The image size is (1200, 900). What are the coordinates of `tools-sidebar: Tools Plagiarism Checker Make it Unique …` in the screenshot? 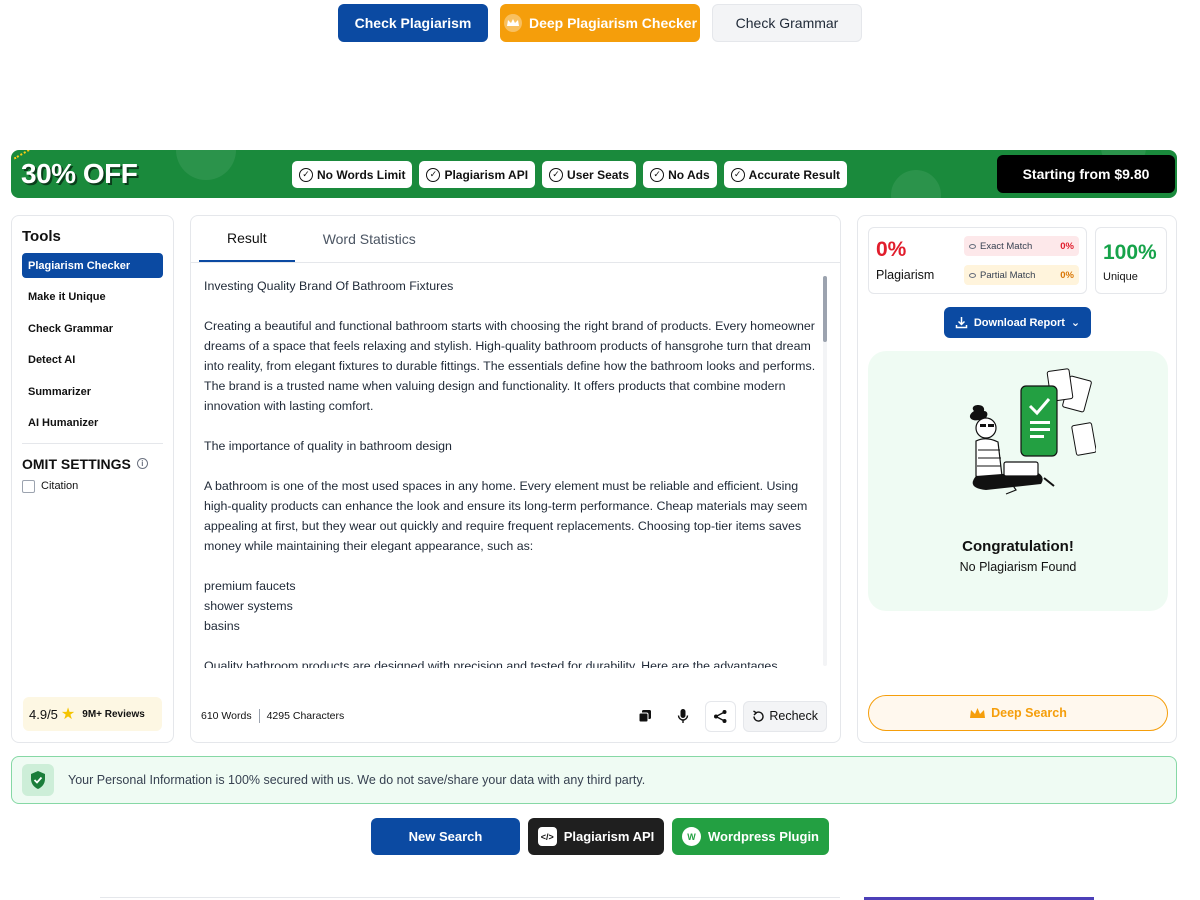 It's located at (92, 479).